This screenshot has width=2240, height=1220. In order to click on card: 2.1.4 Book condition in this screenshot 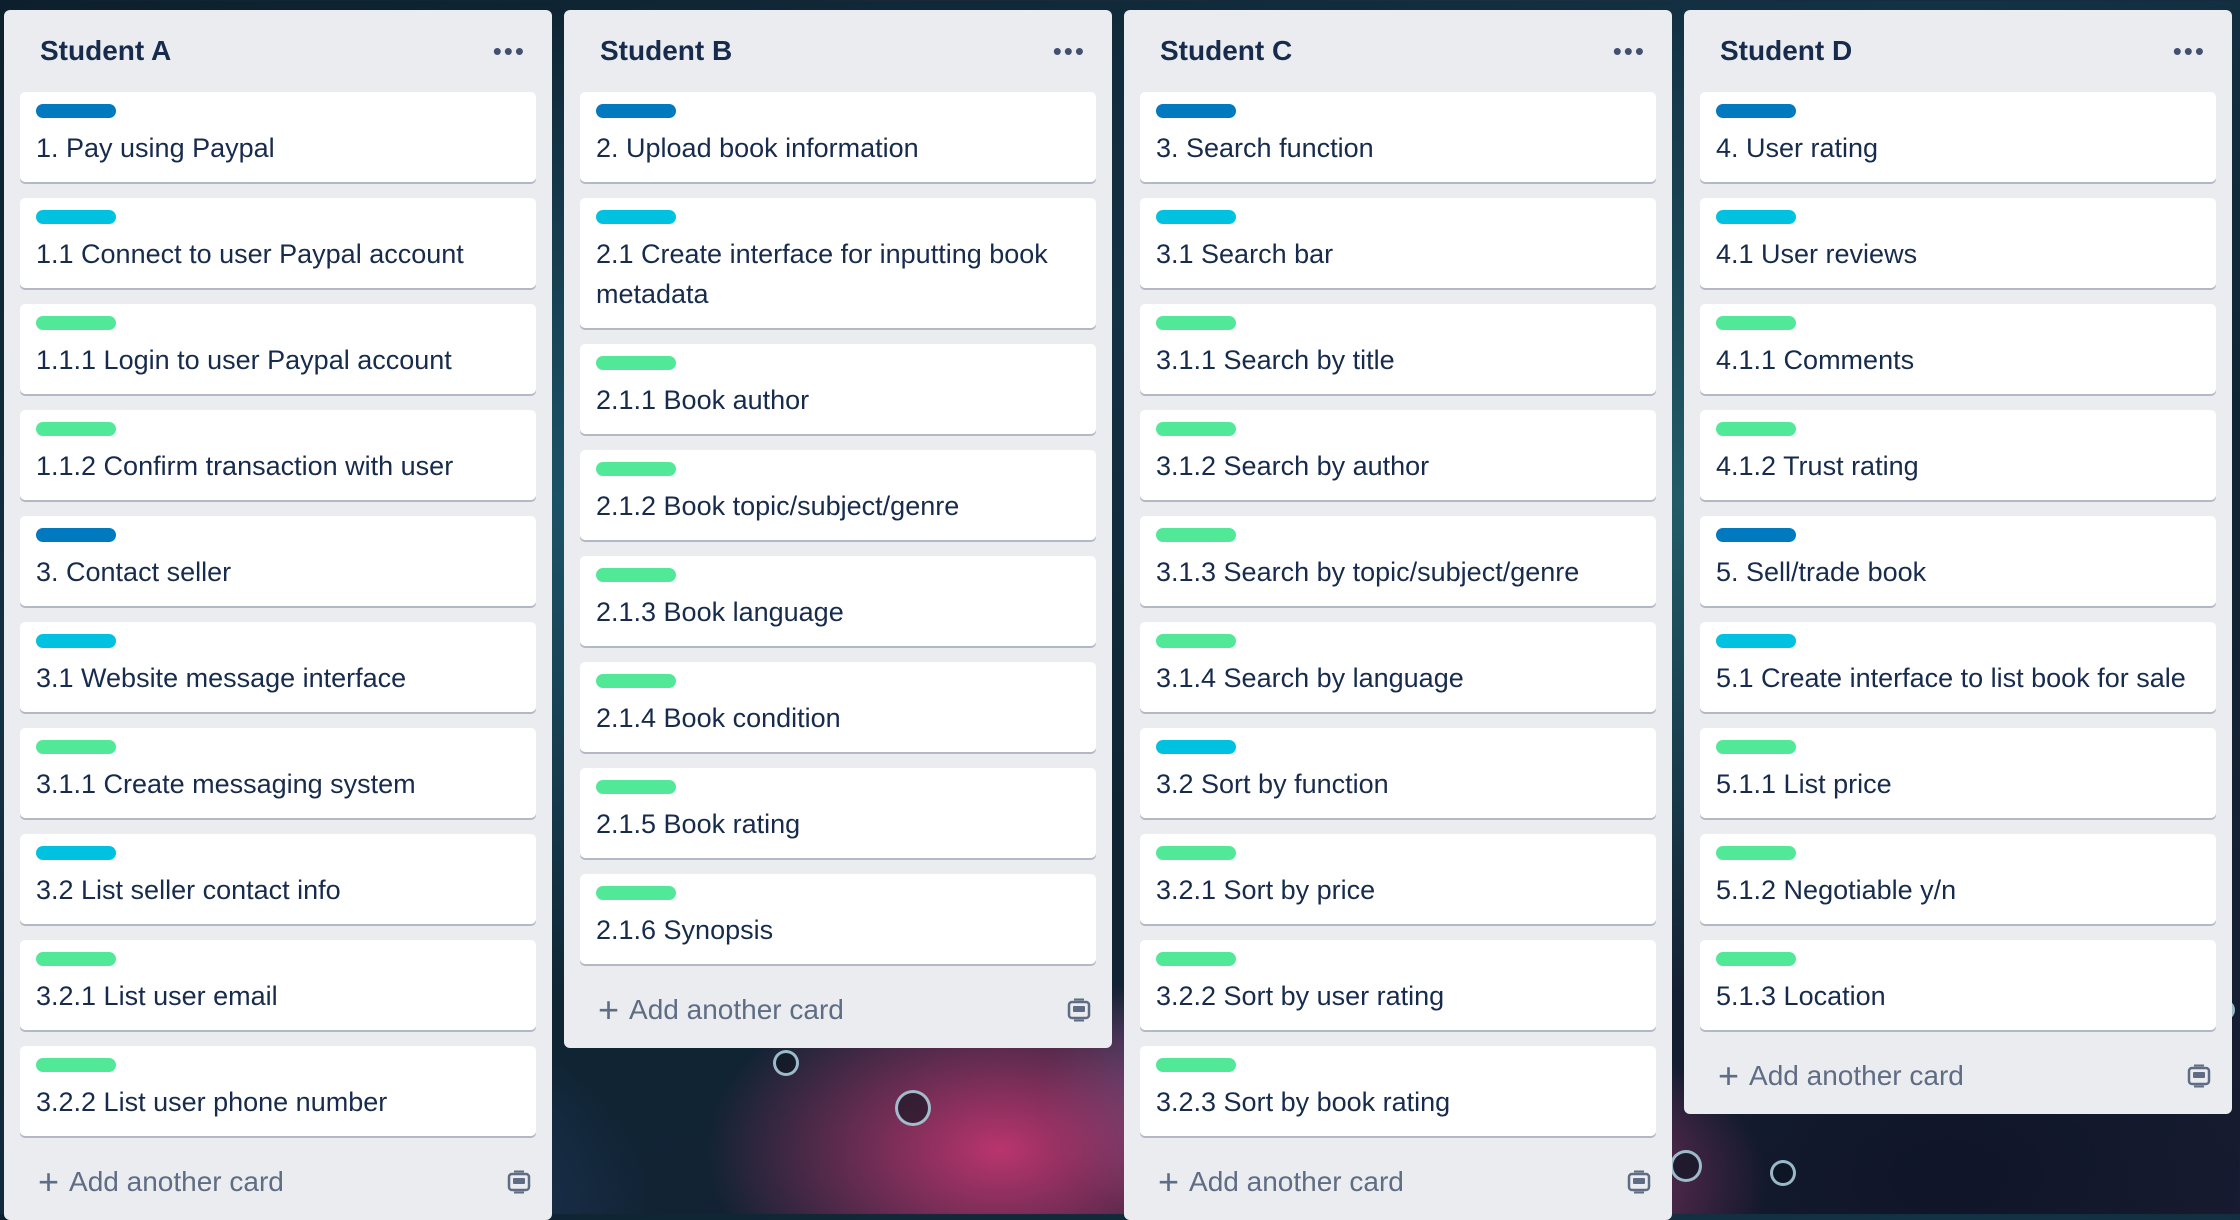, I will do `click(838, 707)`.